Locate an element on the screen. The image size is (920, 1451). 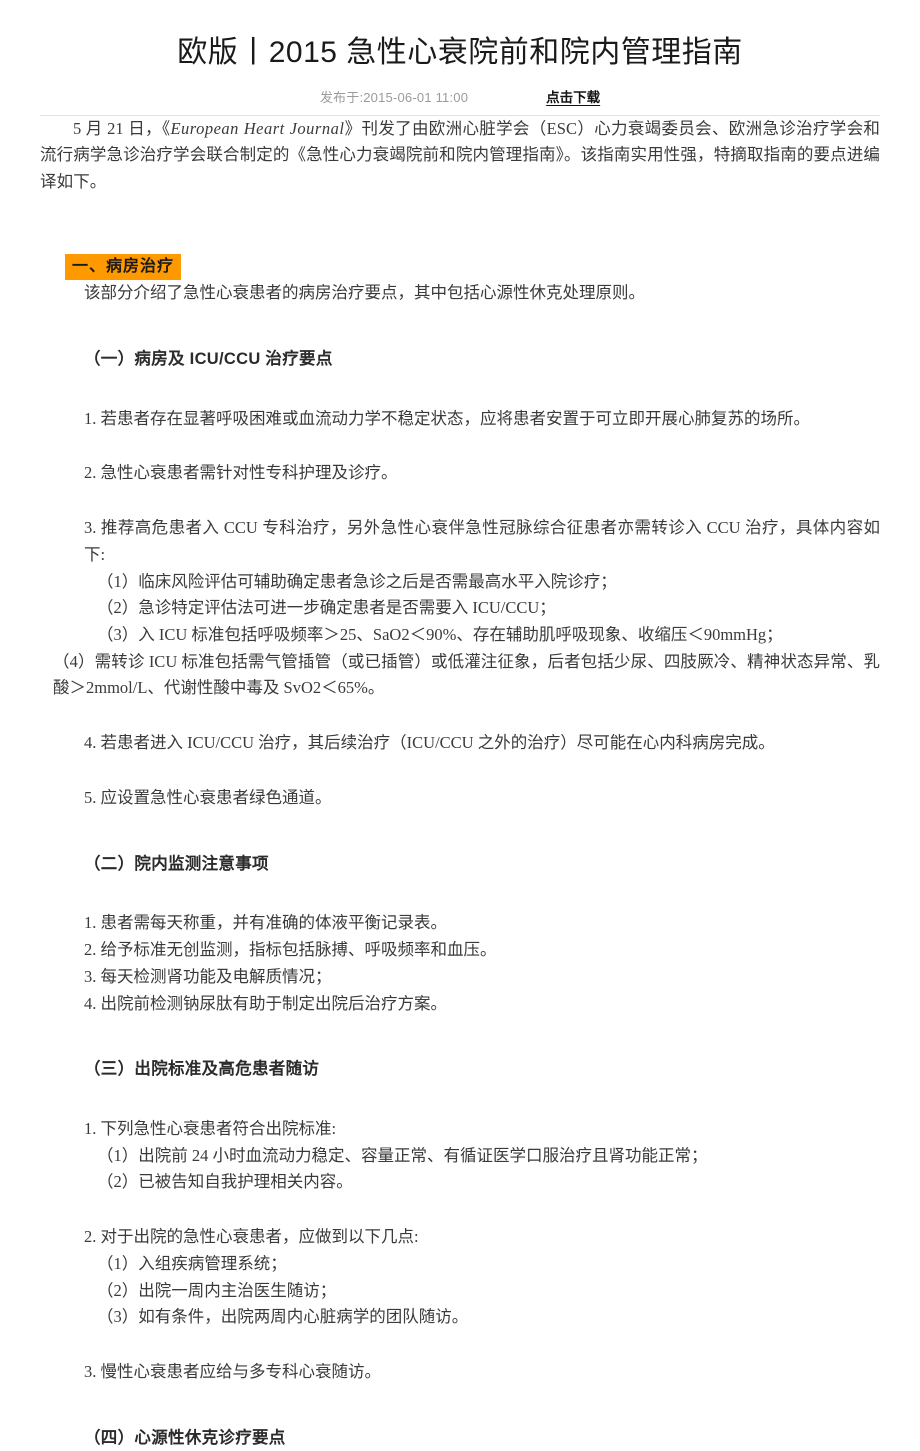
list-item: 1. 患者需每天称重，并有准确的体液平衡记录表。 is located at coordinates (265, 923).